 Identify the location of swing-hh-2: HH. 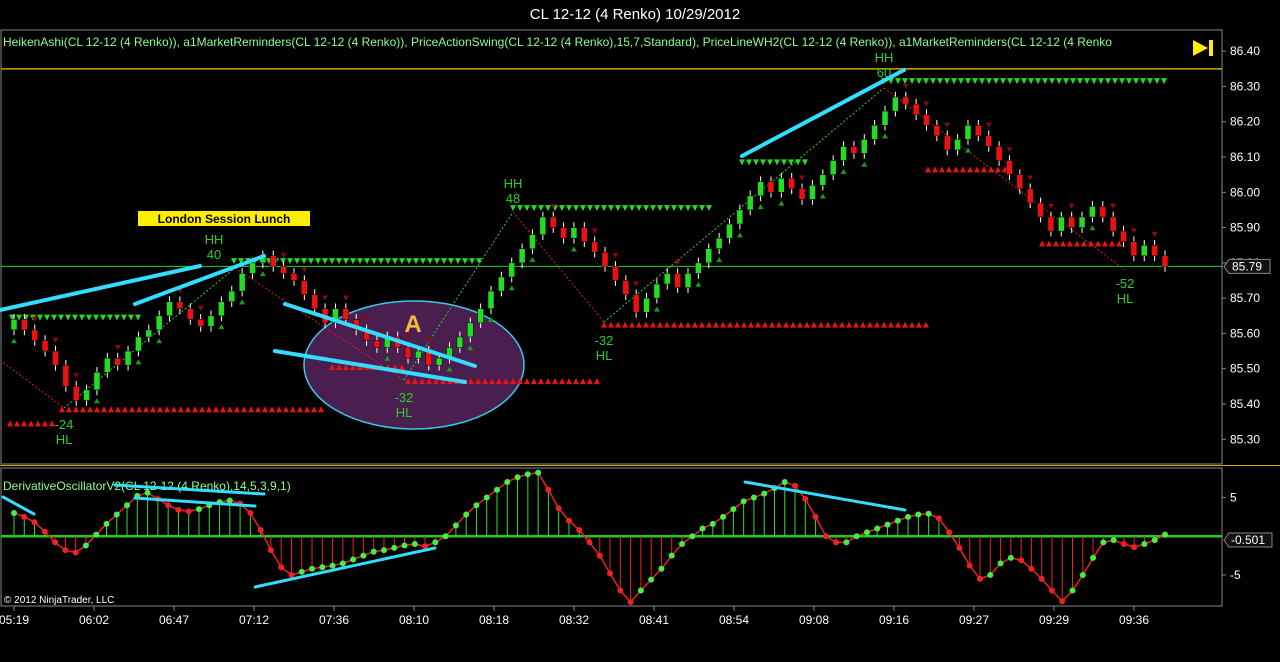
(513, 183).